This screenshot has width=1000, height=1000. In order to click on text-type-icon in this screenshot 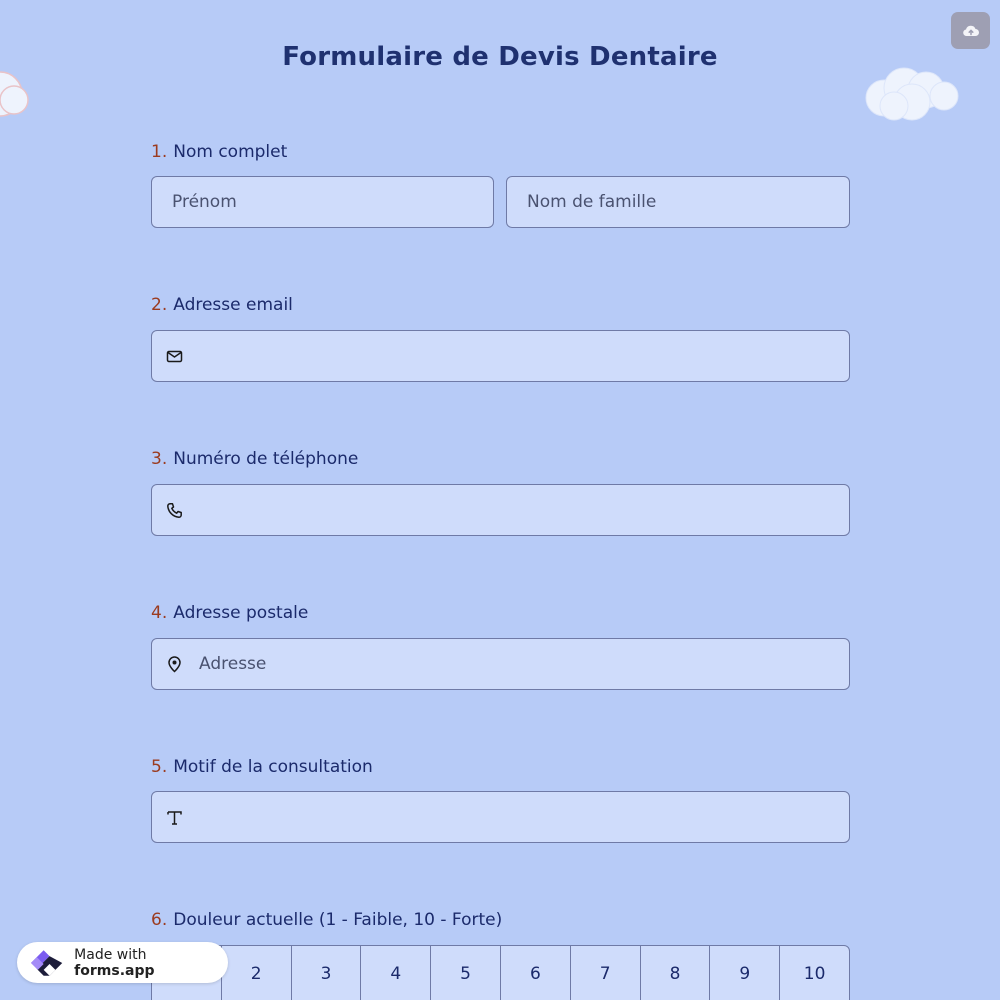, I will do `click(174, 818)`.